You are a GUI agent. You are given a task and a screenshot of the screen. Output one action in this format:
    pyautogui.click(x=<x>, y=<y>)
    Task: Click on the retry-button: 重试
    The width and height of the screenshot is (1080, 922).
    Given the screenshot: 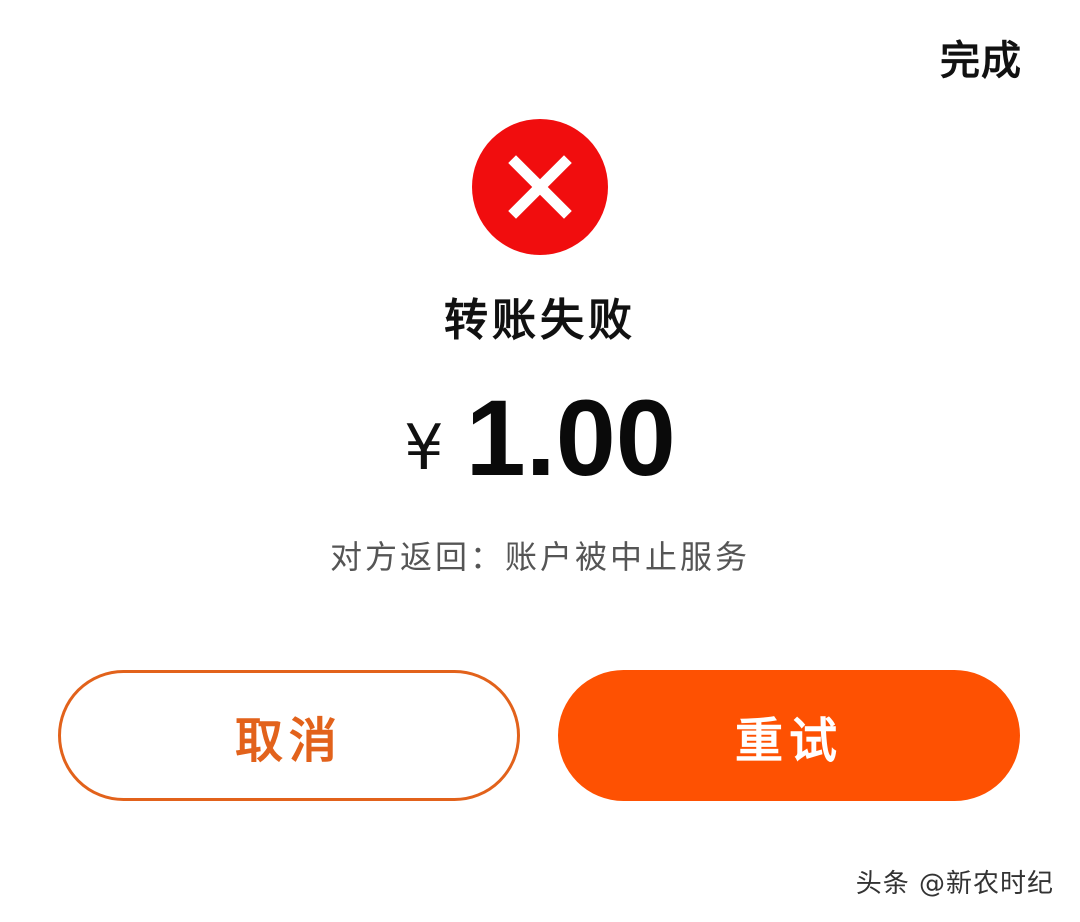 What is the action you would take?
    pyautogui.click(x=789, y=735)
    